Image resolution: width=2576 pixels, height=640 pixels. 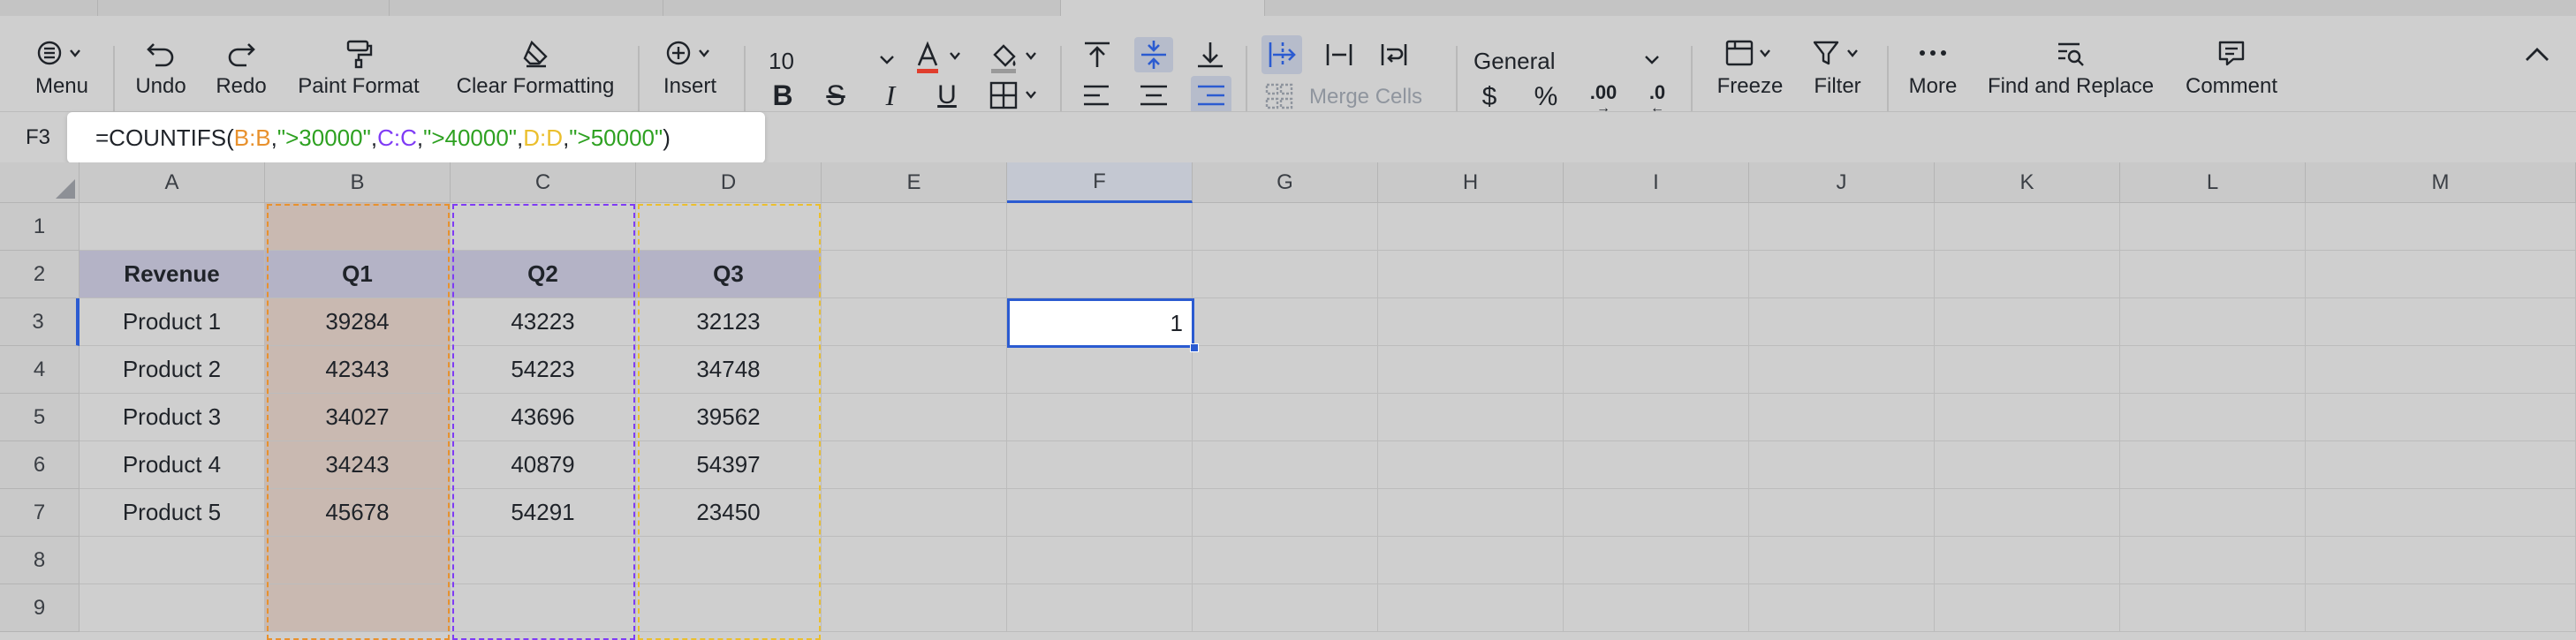 I want to click on cell-g4, so click(x=1286, y=370).